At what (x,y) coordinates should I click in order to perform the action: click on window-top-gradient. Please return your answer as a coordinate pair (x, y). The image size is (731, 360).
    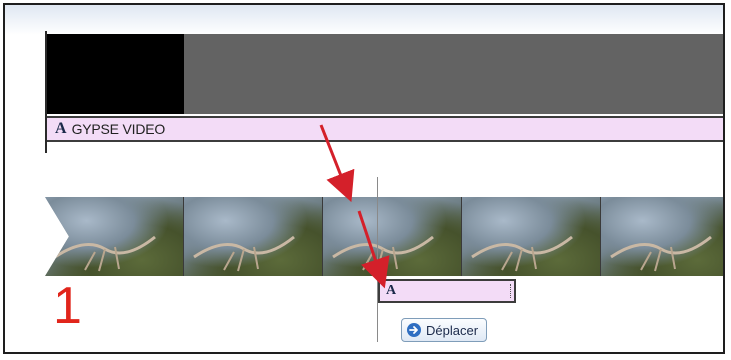
    Looking at the image, I should click on (364, 20).